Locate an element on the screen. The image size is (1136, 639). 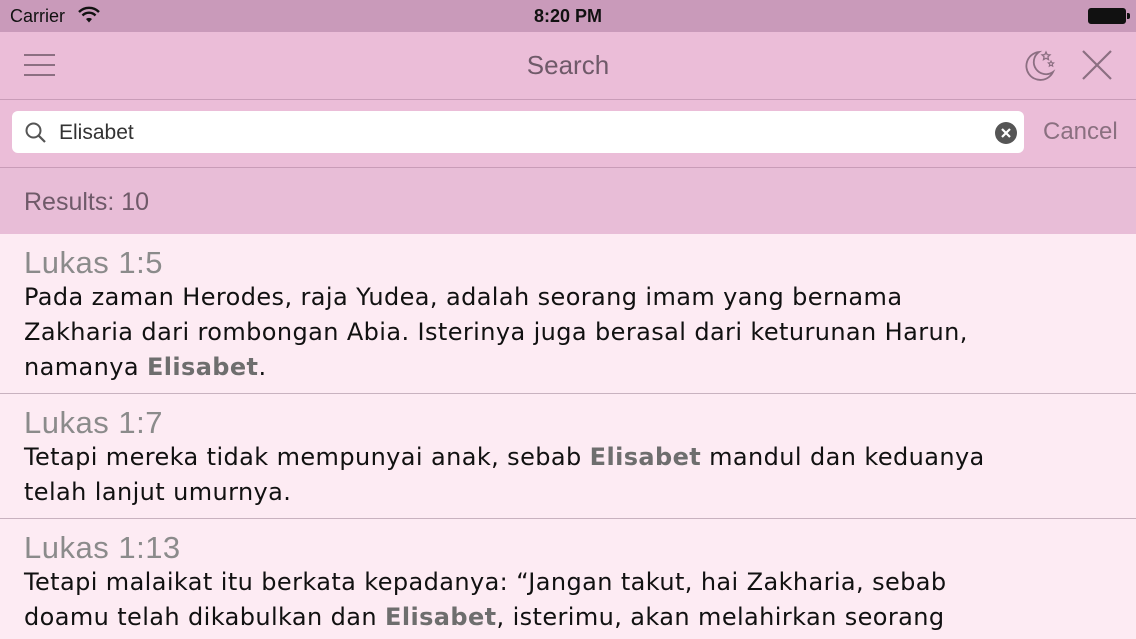
search-icon is located at coordinates (36, 135).